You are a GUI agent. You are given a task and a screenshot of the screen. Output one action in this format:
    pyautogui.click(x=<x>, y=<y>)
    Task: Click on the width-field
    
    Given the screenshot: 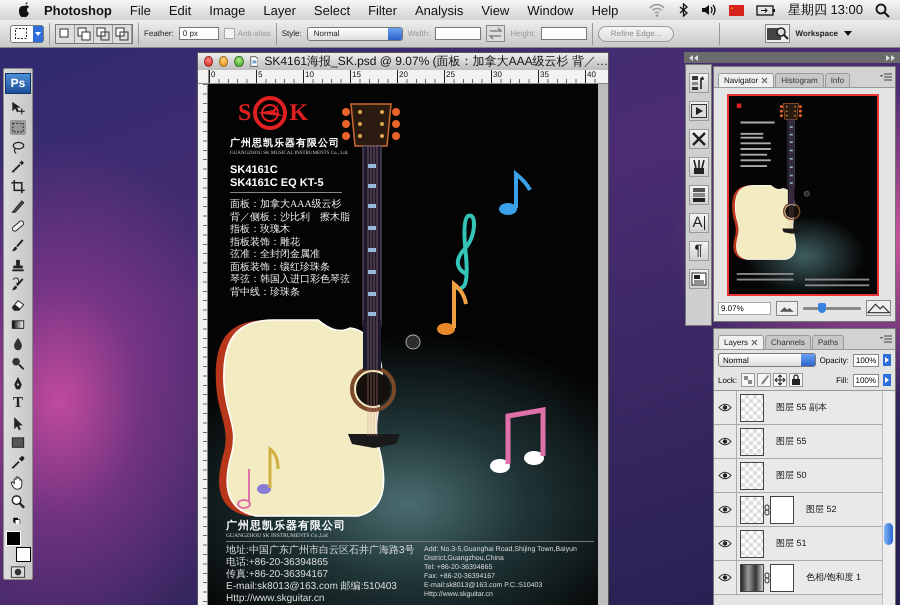 What is the action you would take?
    pyautogui.click(x=458, y=33)
    